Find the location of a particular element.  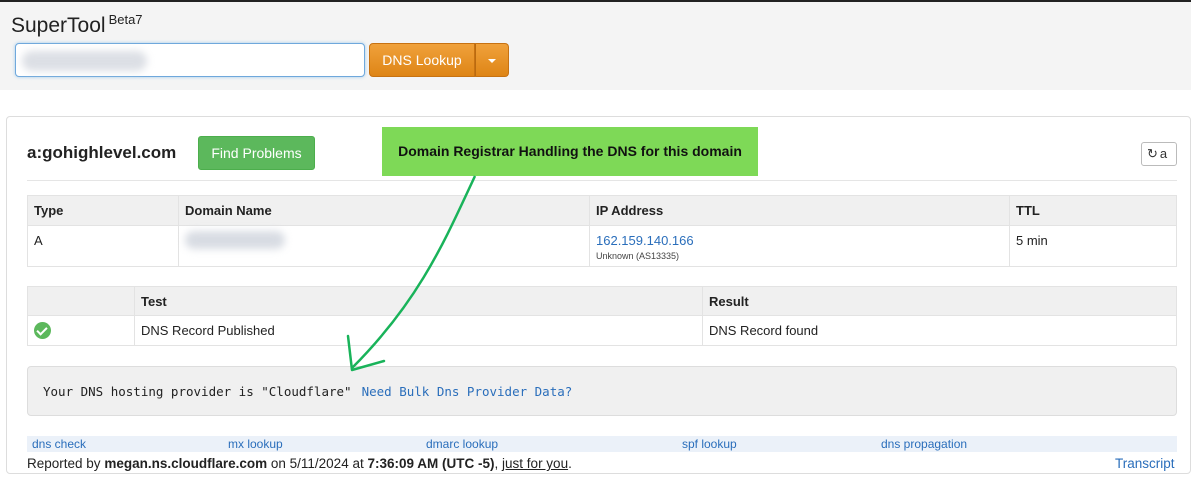

link-mx-lookup: mx lookup is located at coordinates (255, 444).